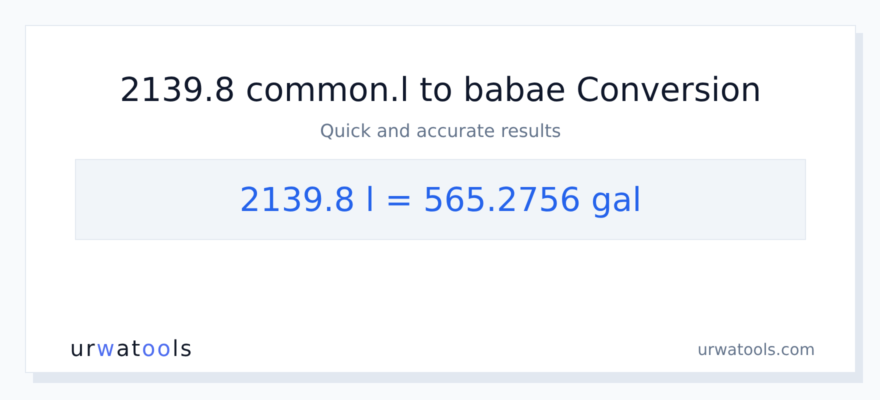  What do you see at coordinates (132, 350) in the screenshot?
I see `logo: urwatoo ls` at bounding box center [132, 350].